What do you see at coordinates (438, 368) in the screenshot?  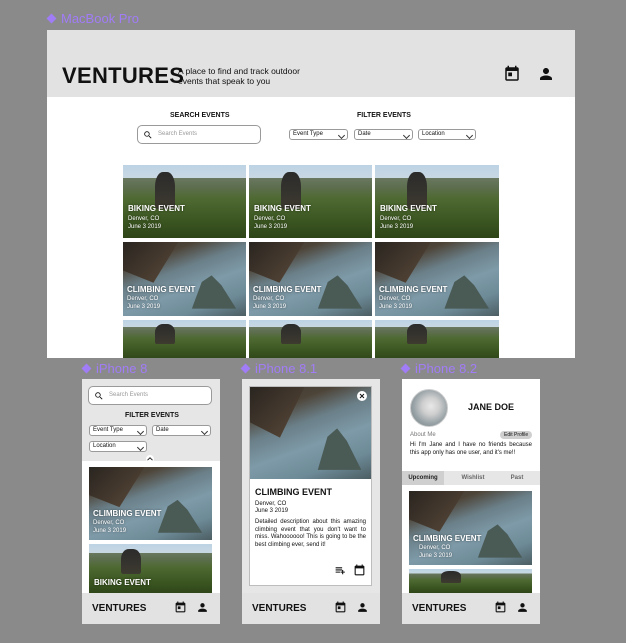 I see `frame-label-iphone8-2: iPhone 8.2` at bounding box center [438, 368].